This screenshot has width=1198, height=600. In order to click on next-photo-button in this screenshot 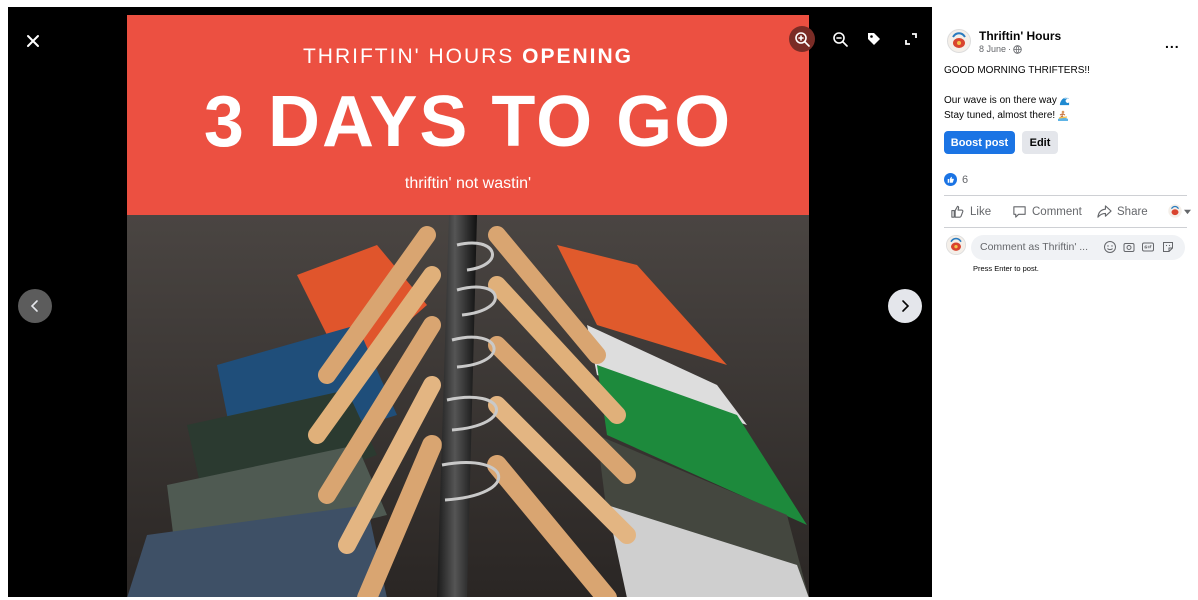, I will do `click(905, 306)`.